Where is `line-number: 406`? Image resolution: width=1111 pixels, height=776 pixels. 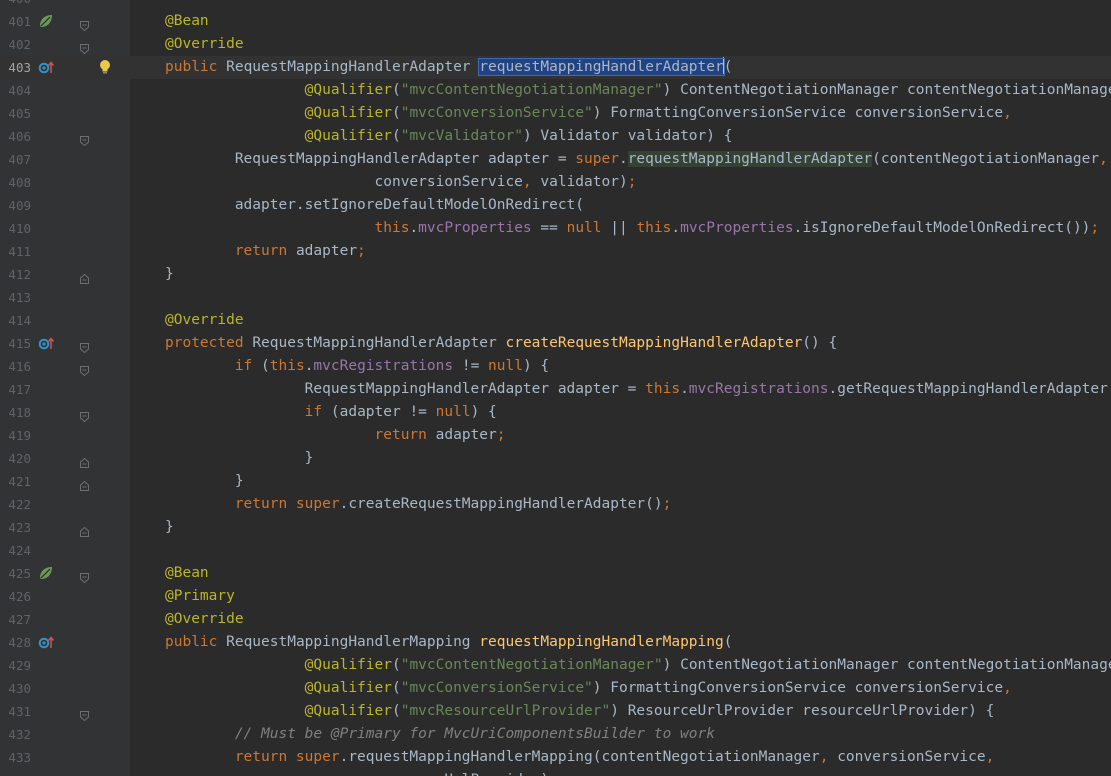 line-number: 406 is located at coordinates (15, 136).